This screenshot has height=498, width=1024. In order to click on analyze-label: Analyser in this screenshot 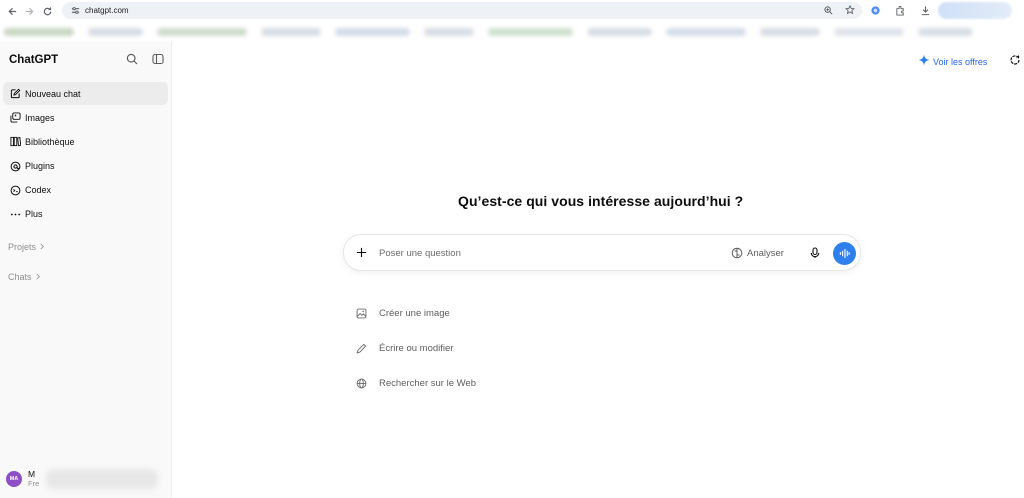, I will do `click(765, 253)`.